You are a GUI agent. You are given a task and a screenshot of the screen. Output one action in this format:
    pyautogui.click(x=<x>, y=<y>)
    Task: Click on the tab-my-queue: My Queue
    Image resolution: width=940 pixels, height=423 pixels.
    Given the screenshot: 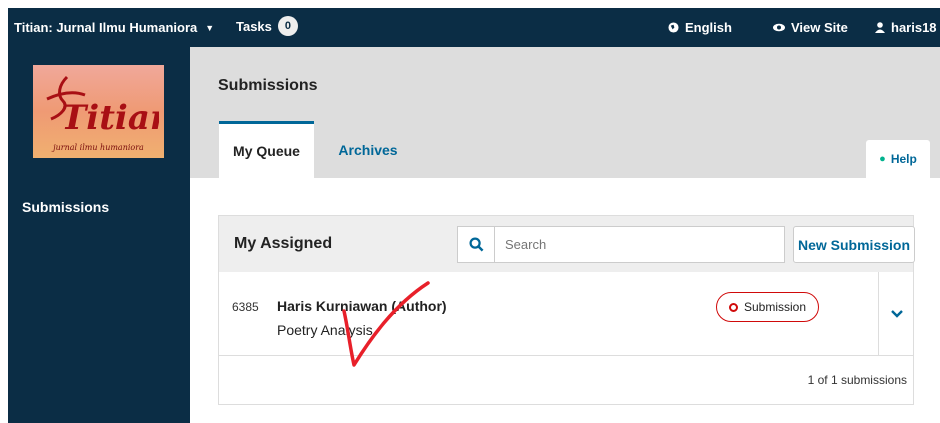 What is the action you would take?
    pyautogui.click(x=266, y=149)
    